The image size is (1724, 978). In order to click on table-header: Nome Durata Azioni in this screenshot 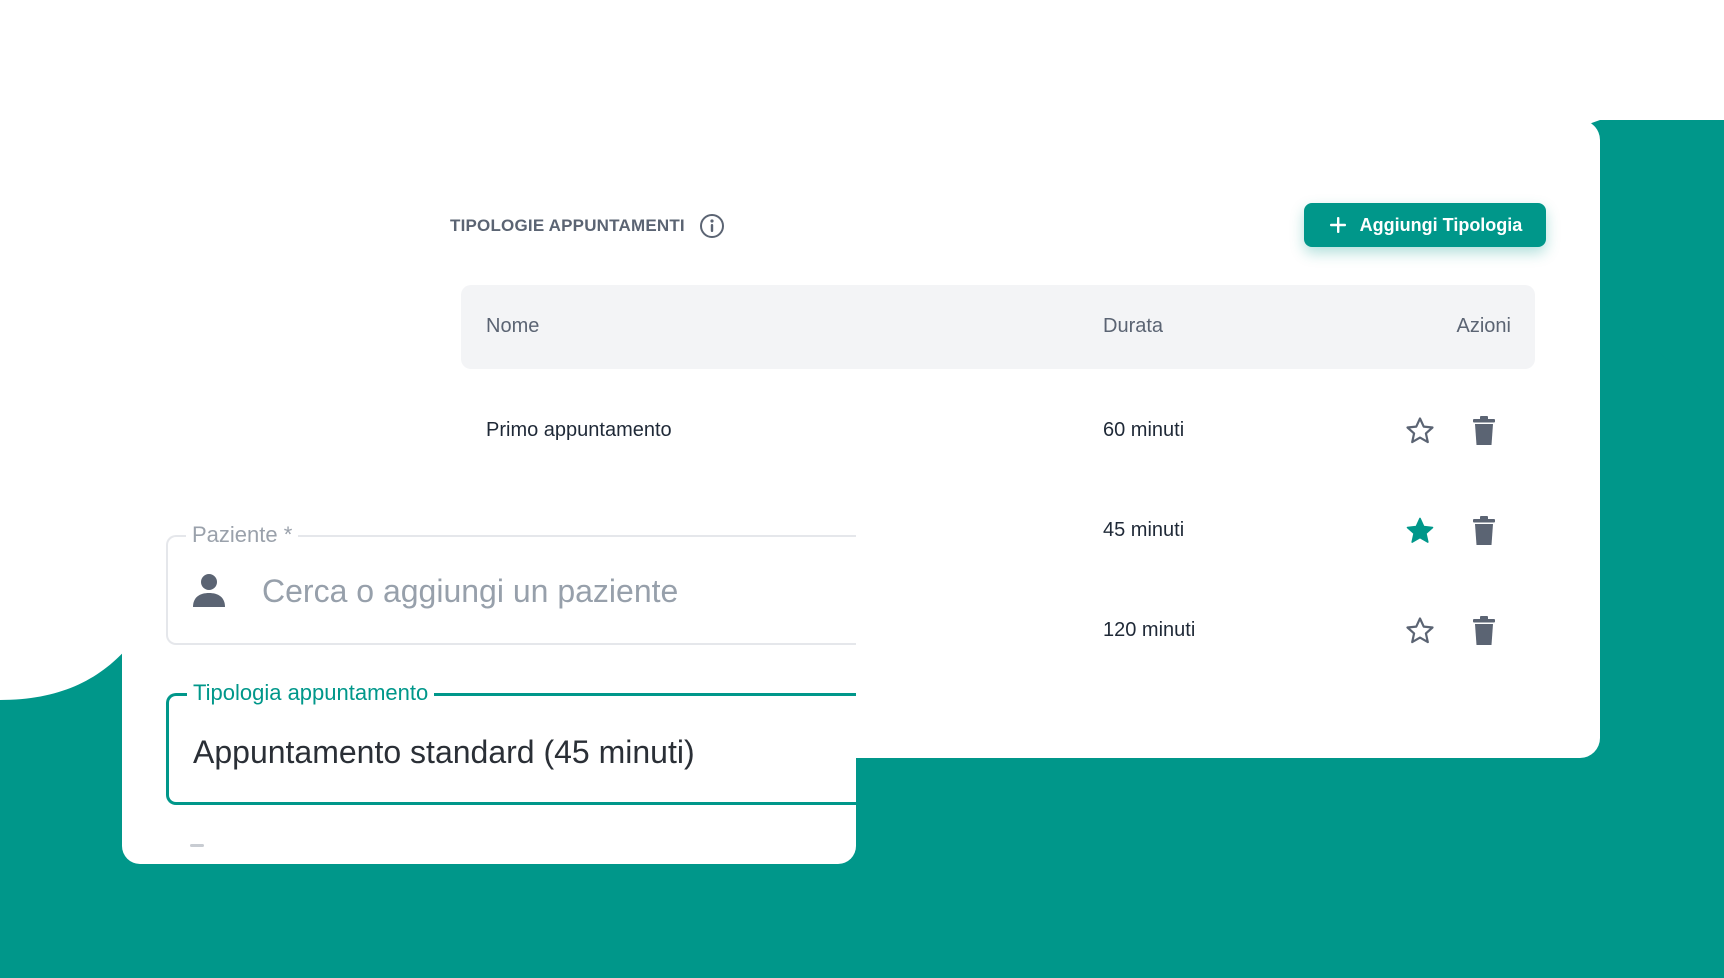, I will do `click(998, 327)`.